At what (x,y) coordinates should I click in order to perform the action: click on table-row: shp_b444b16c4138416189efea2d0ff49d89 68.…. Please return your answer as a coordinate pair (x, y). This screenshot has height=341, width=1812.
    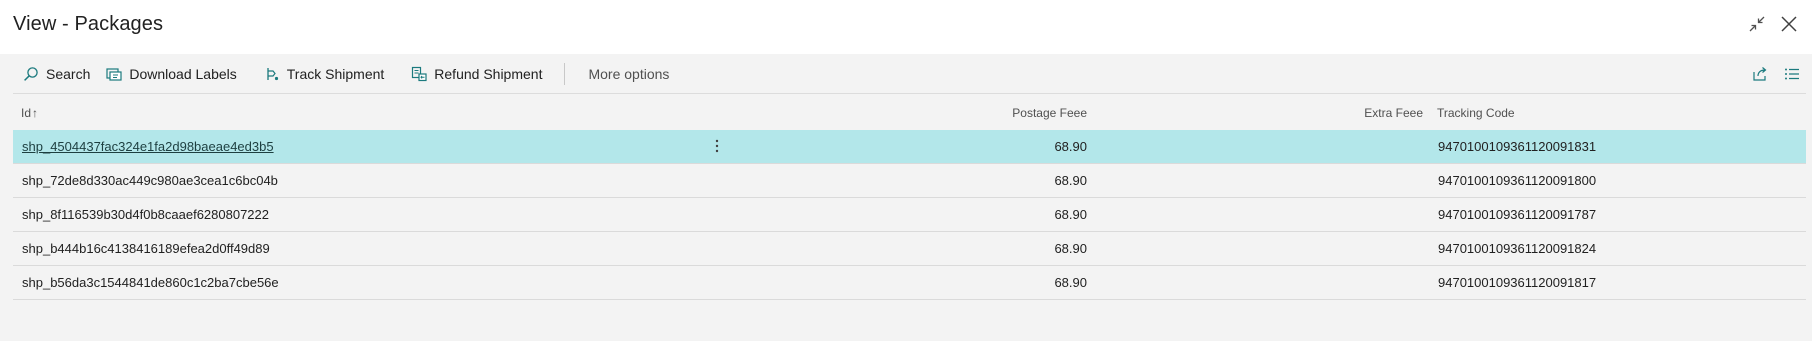
    Looking at the image, I should click on (909, 249).